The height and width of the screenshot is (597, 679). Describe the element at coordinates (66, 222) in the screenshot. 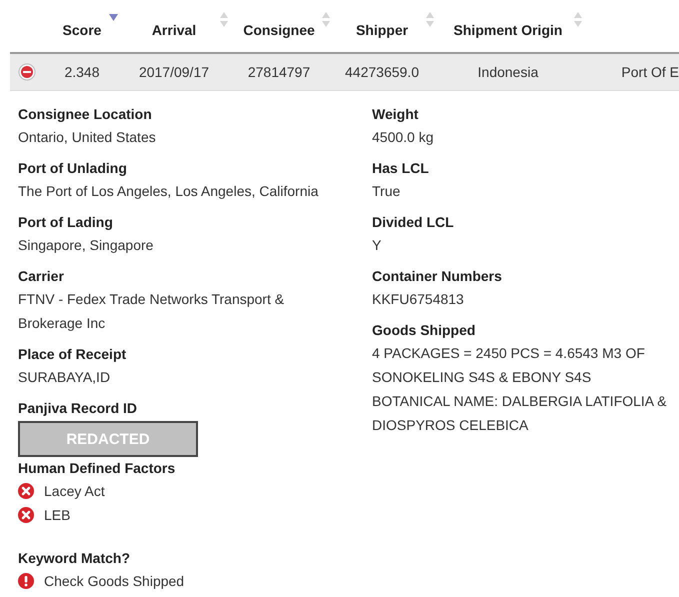

I see `field-label: Port of Lading` at that location.